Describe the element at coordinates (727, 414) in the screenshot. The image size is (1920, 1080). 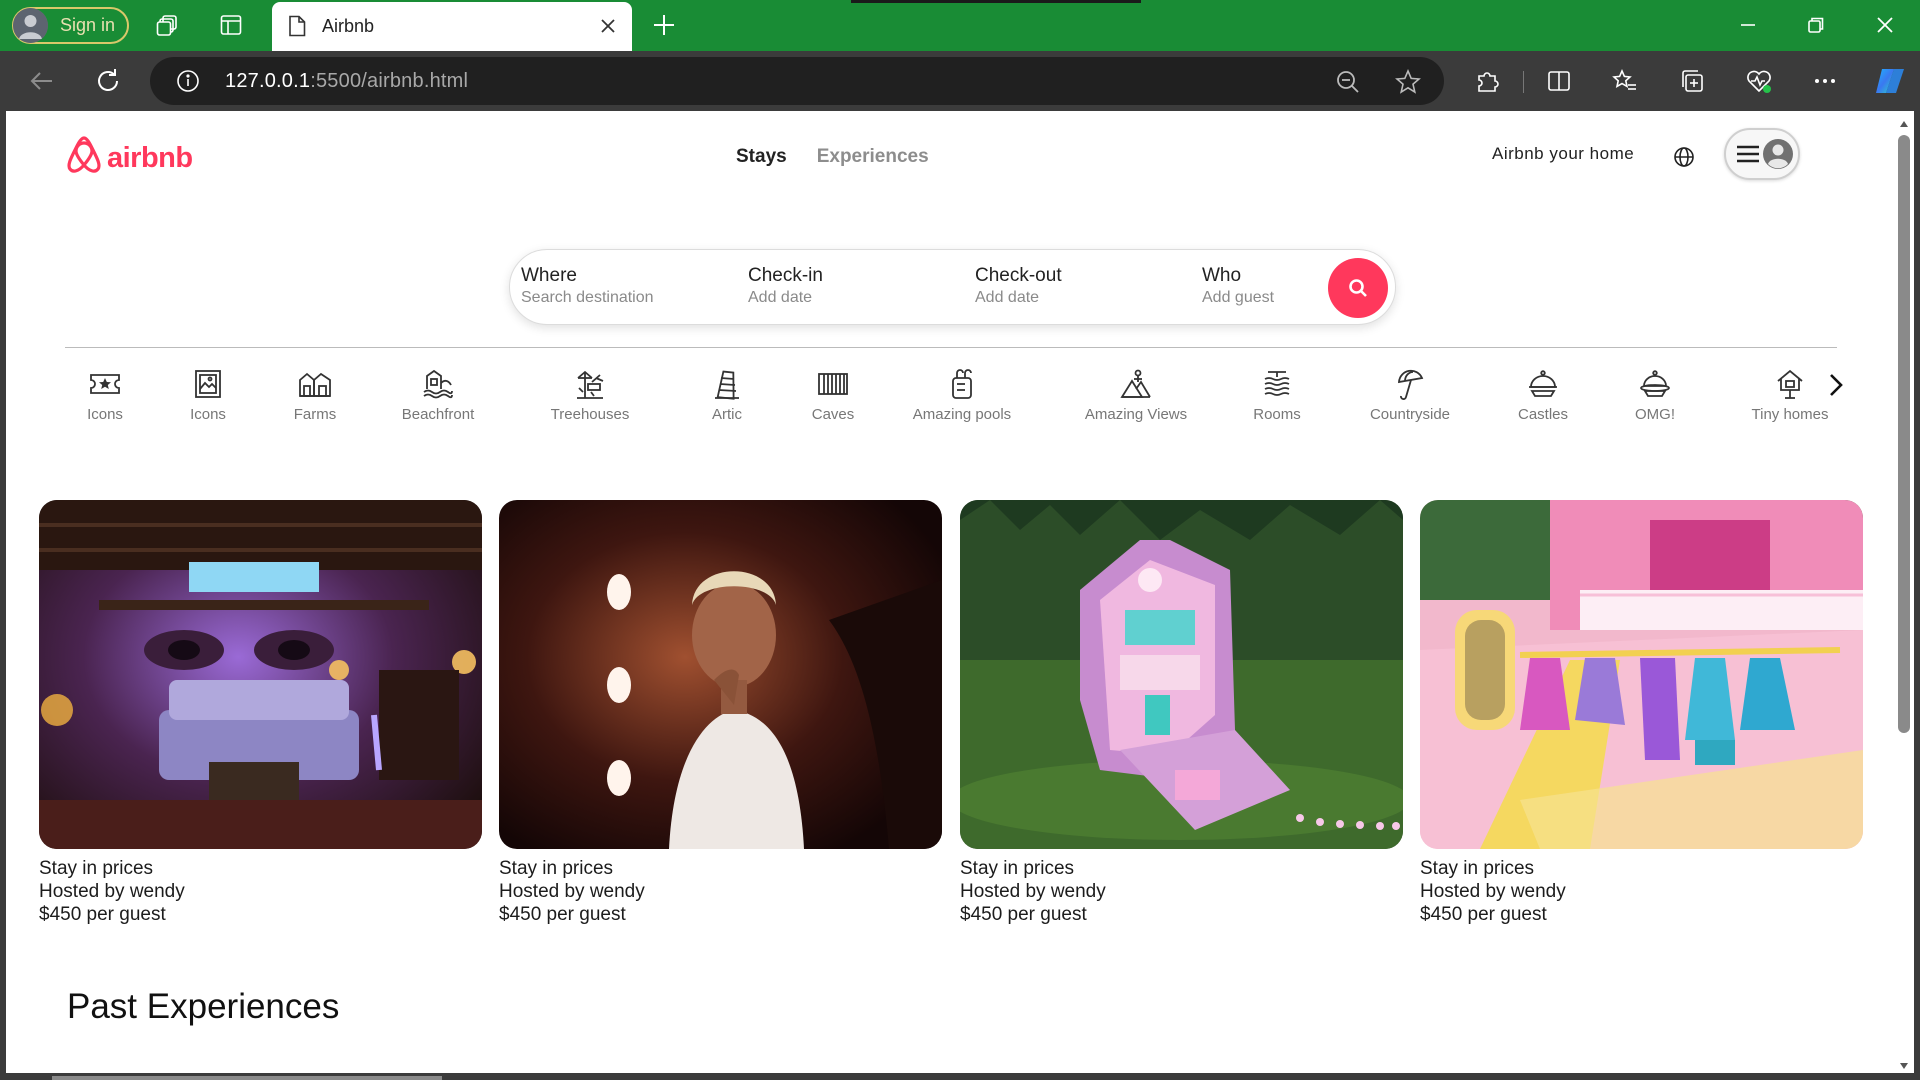
I see `category-label: Artic` at that location.